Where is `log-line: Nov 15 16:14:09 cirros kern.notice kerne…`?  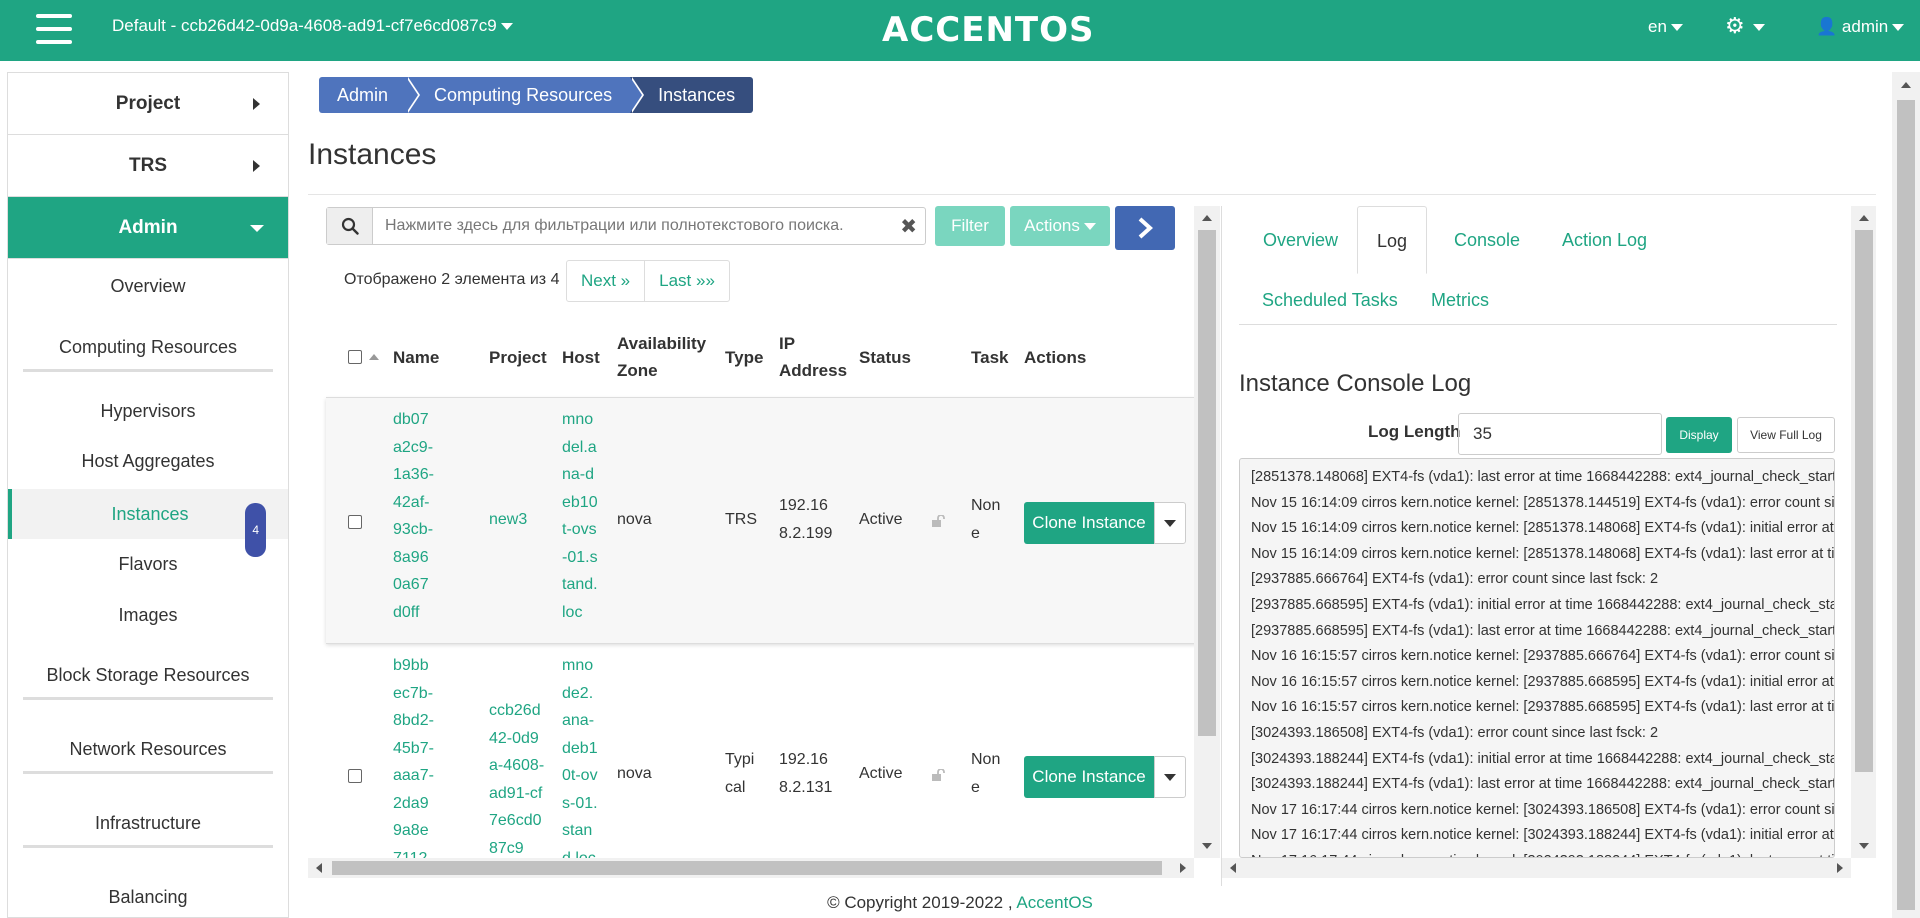
log-line: Nov 15 16:14:09 cirros kern.notice kerne… is located at coordinates (1542, 528).